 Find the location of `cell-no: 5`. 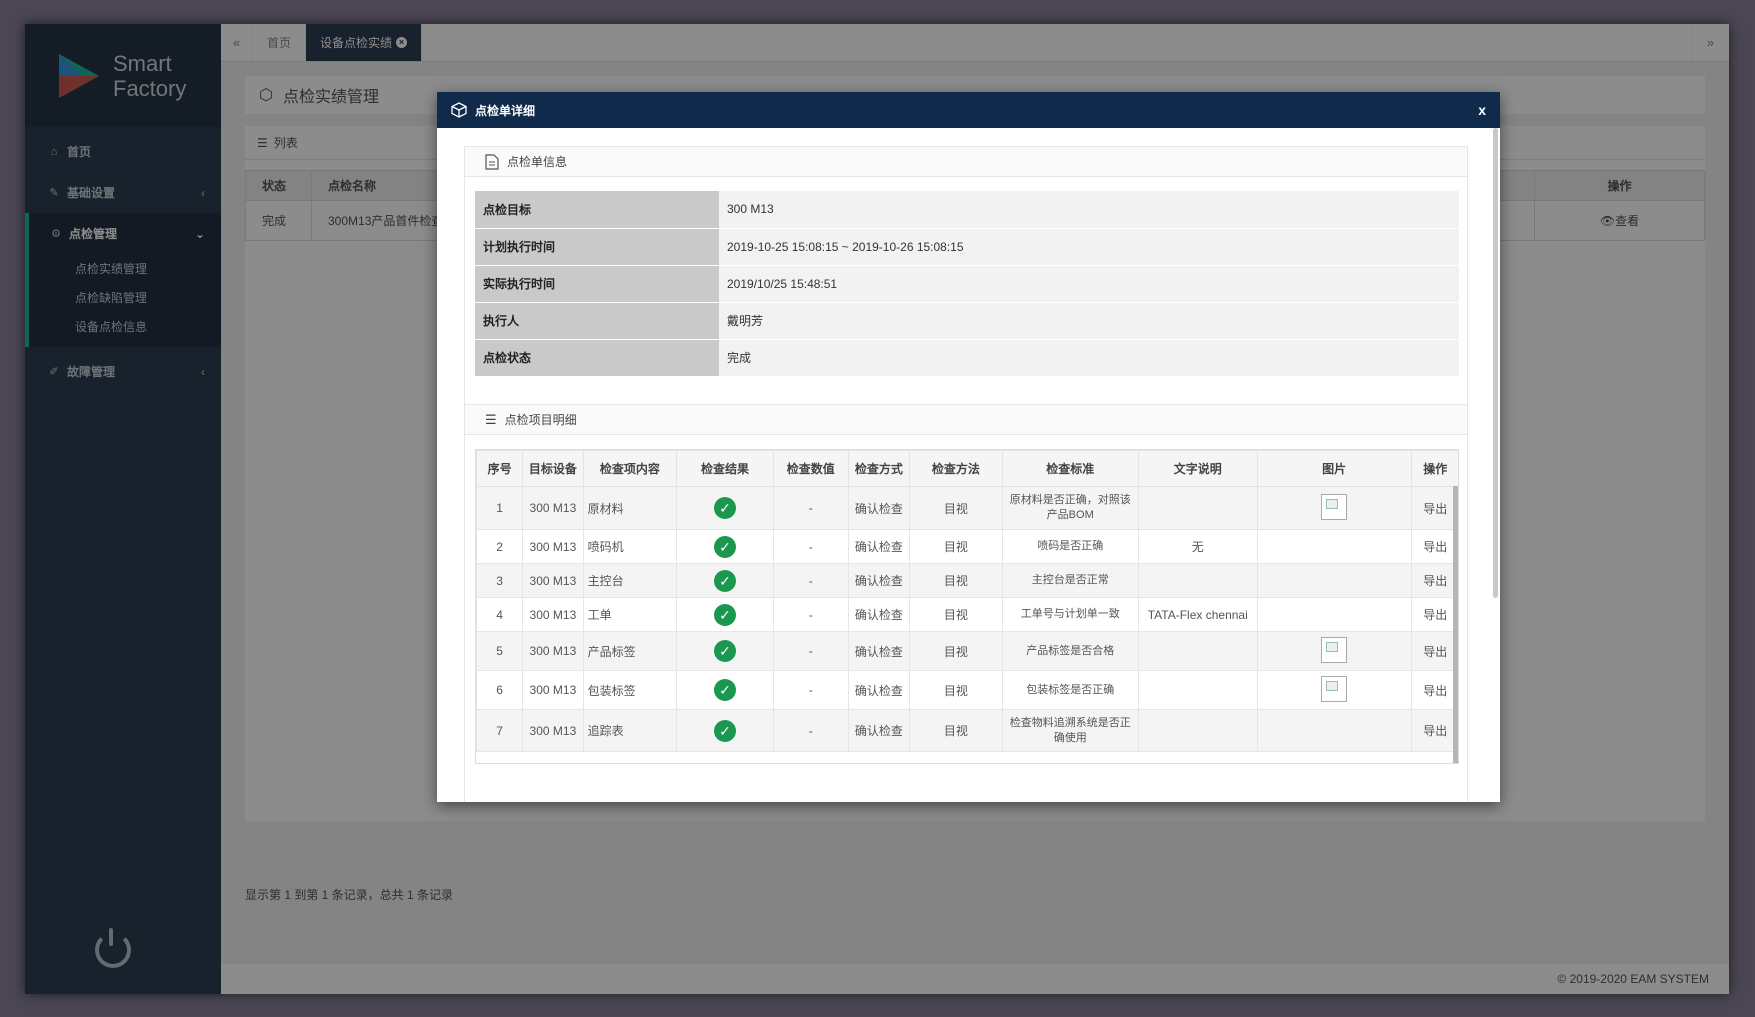

cell-no: 5 is located at coordinates (500, 651).